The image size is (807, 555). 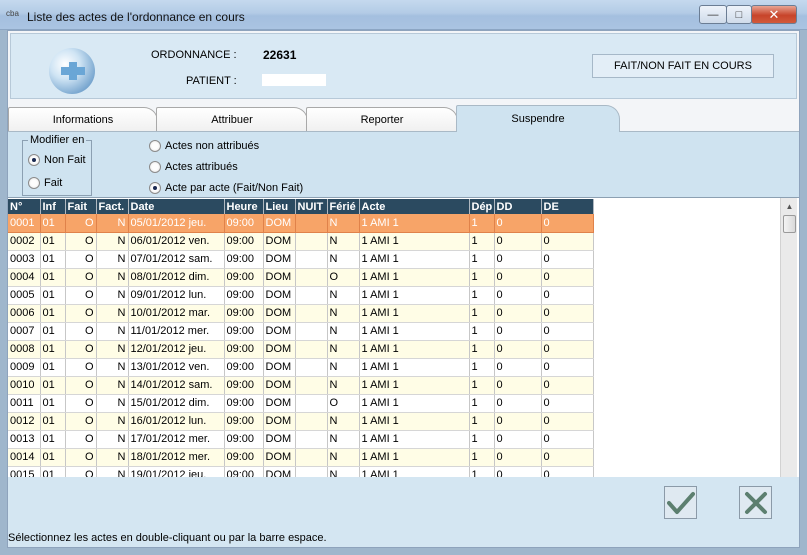 What do you see at coordinates (34, 160) in the screenshot?
I see `radio-non-fait-icon` at bounding box center [34, 160].